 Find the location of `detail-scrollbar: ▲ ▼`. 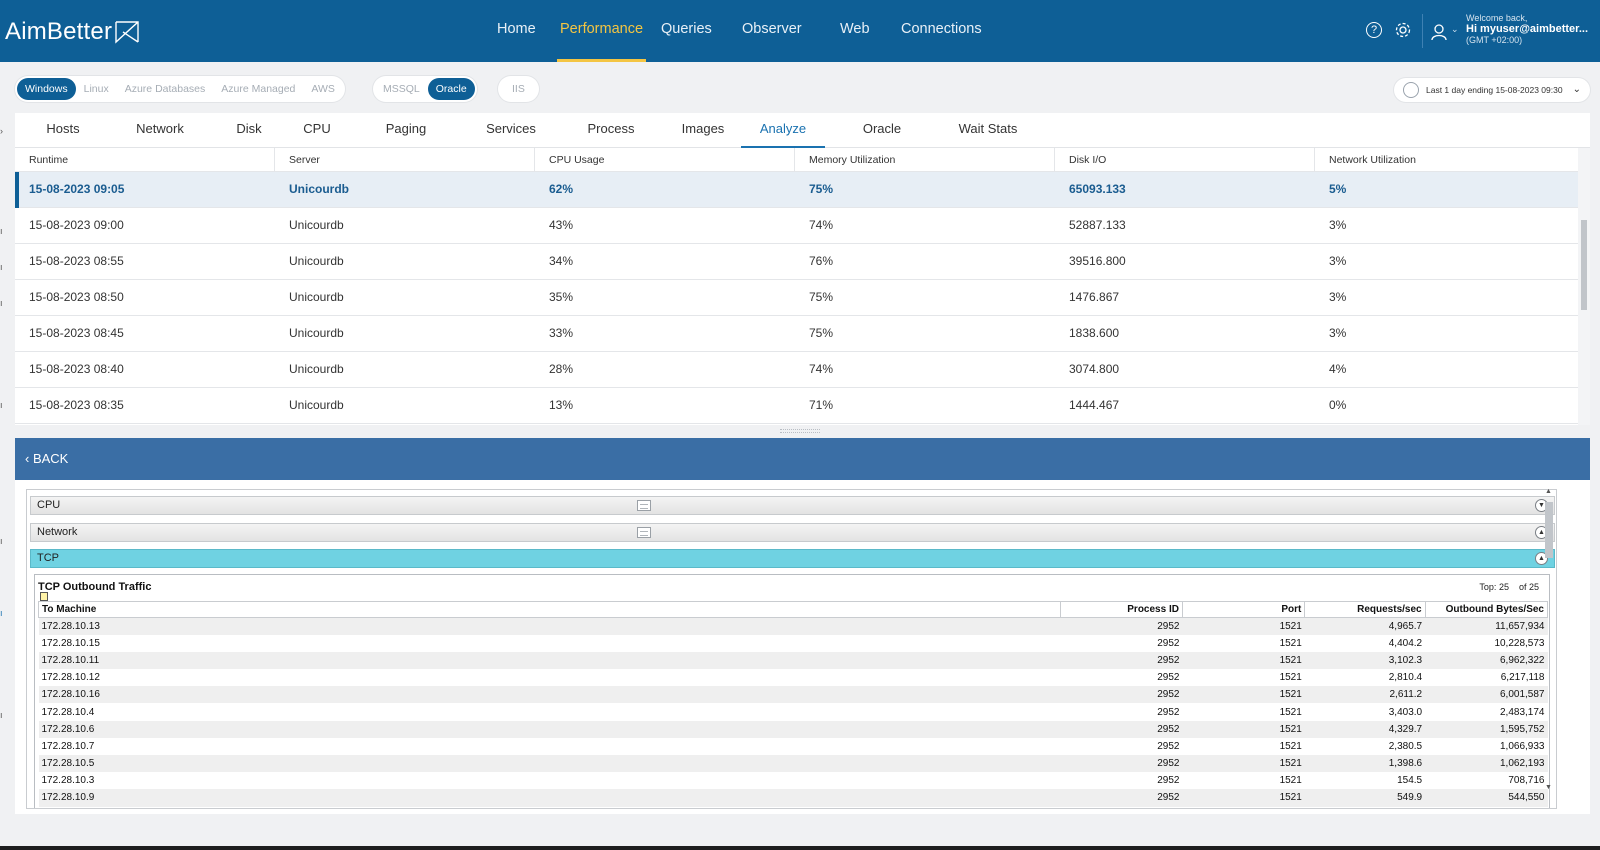

detail-scrollbar: ▲ ▼ is located at coordinates (1549, 648).